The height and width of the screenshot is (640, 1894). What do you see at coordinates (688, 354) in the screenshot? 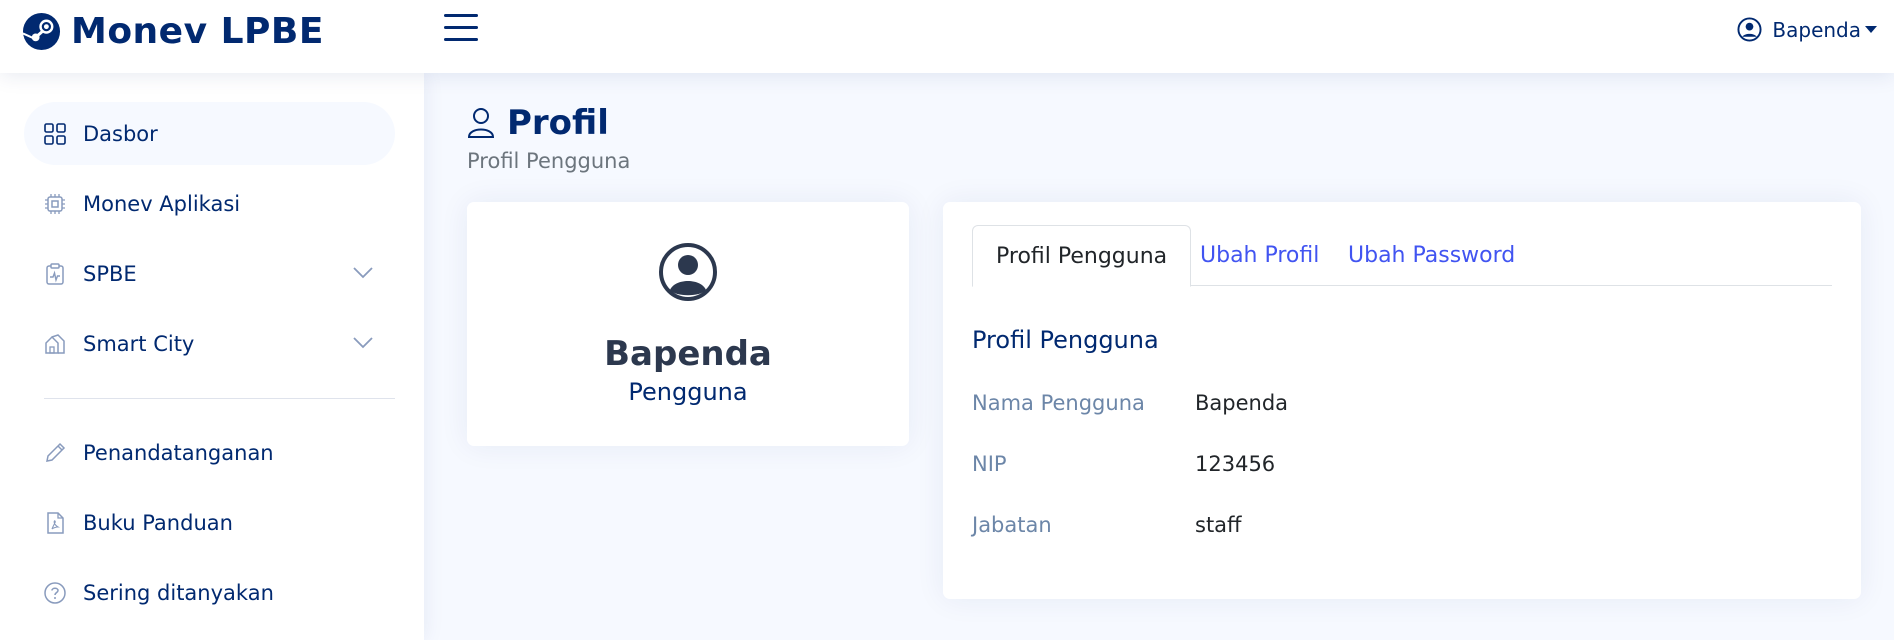
I see `profile-name: Bapenda` at bounding box center [688, 354].